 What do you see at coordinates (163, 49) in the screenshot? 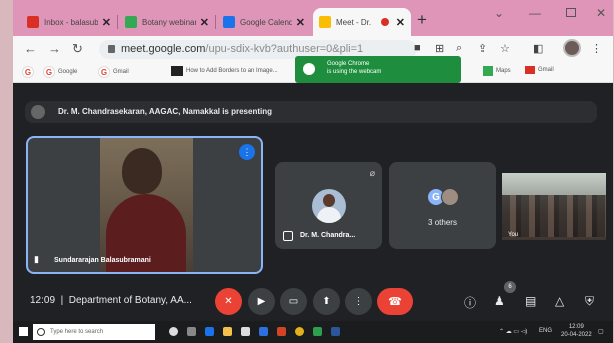
I see `url-host: meet.google.com` at bounding box center [163, 49].